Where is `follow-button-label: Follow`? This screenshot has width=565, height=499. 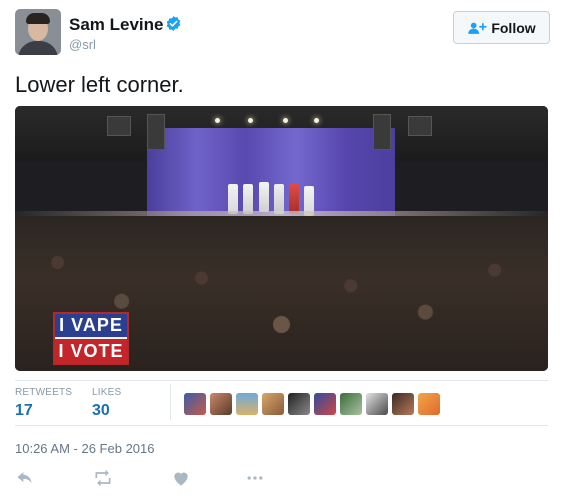
follow-button-label: Follow is located at coordinates (513, 27).